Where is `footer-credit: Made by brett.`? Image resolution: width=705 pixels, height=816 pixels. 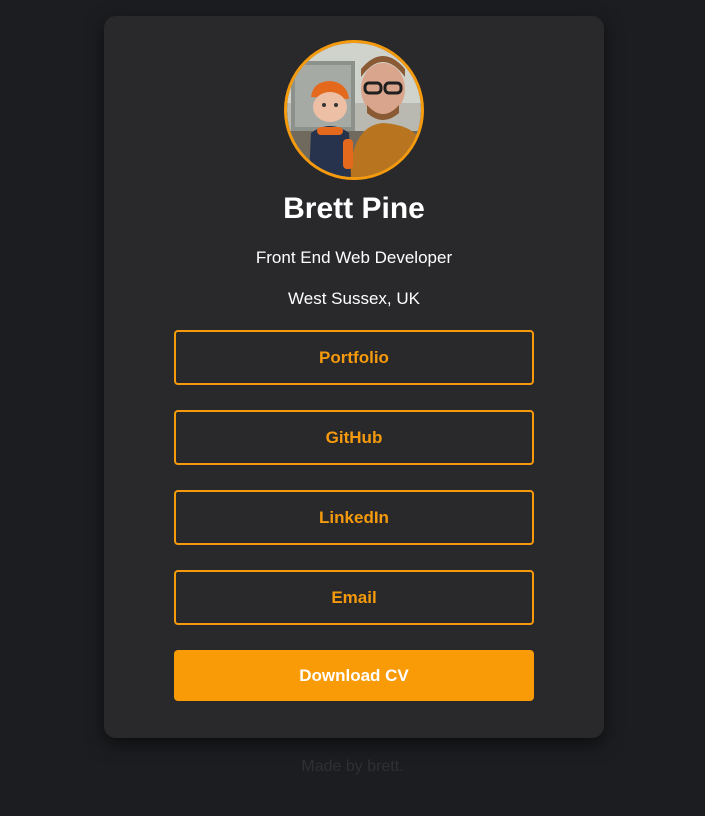
footer-credit: Made by brett. is located at coordinates (352, 766).